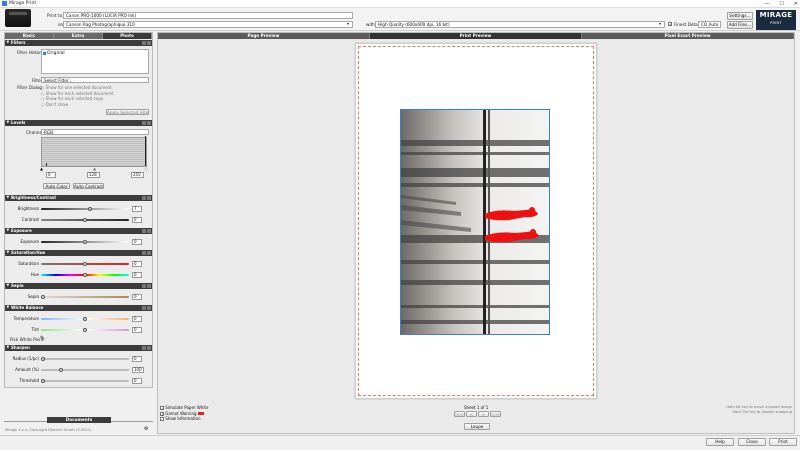 This screenshot has width=800, height=450. What do you see at coordinates (85, 380) in the screenshot?
I see `threshold-slider` at bounding box center [85, 380].